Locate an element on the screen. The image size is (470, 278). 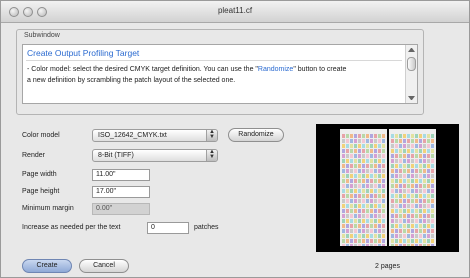
color-model-value: ISO_12642_CMYK.txt is located at coordinates (132, 135).